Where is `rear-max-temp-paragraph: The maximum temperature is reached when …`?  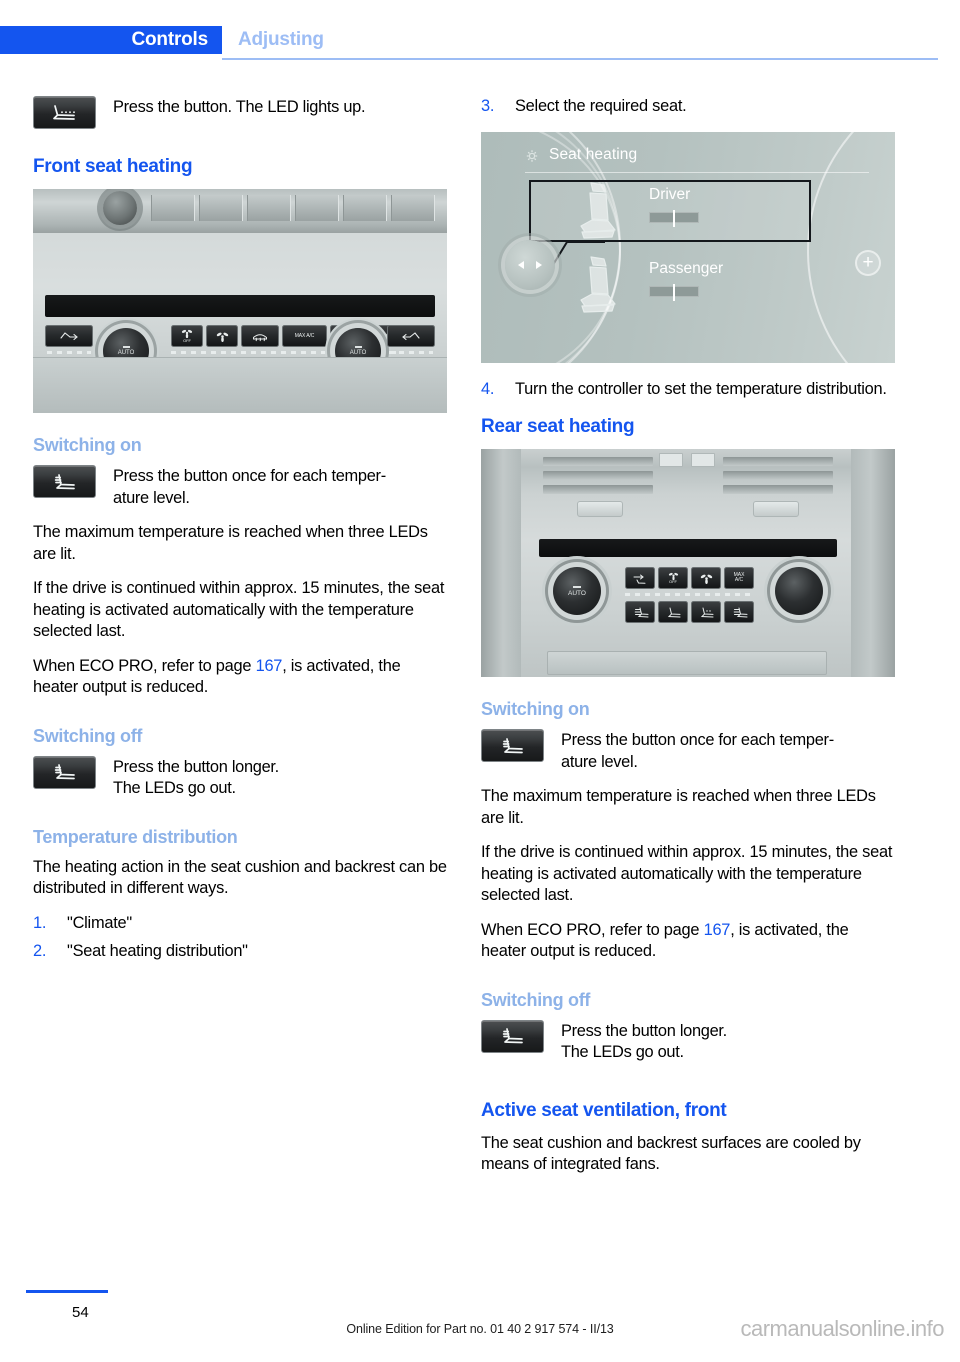 rear-max-temp-paragraph: The maximum temperature is reached when … is located at coordinates (678, 807).